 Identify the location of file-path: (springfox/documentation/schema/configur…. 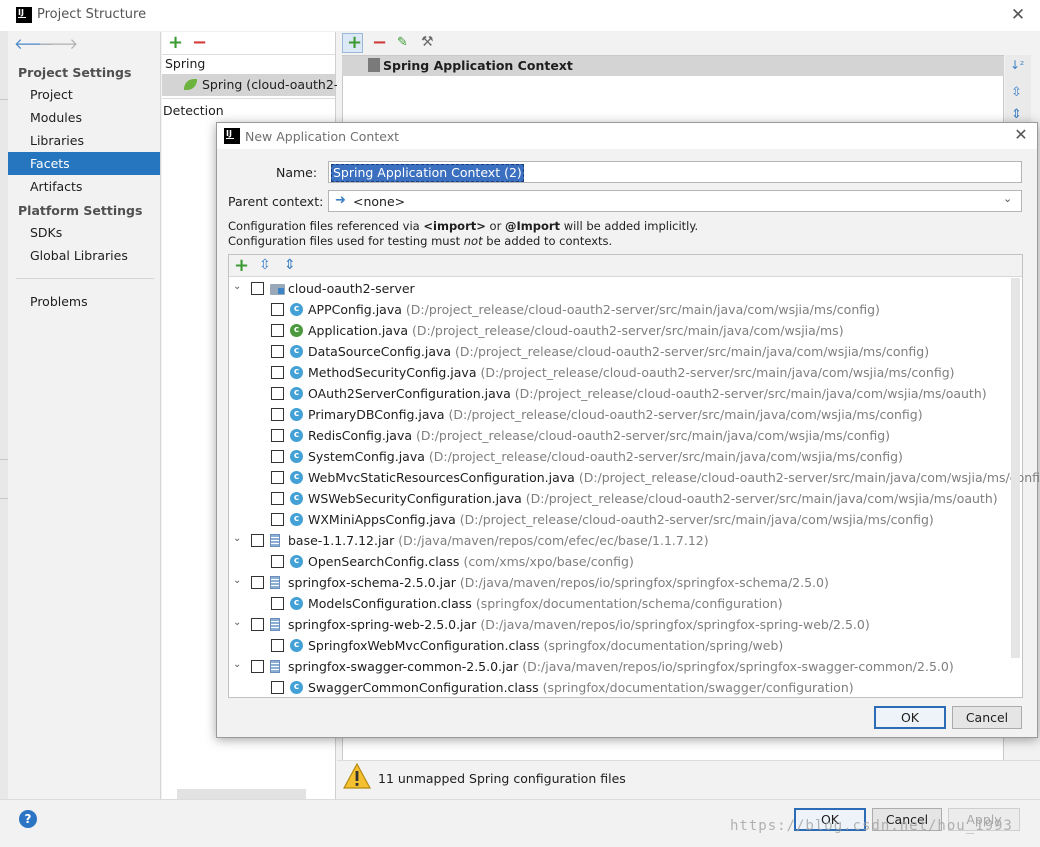
(629, 603).